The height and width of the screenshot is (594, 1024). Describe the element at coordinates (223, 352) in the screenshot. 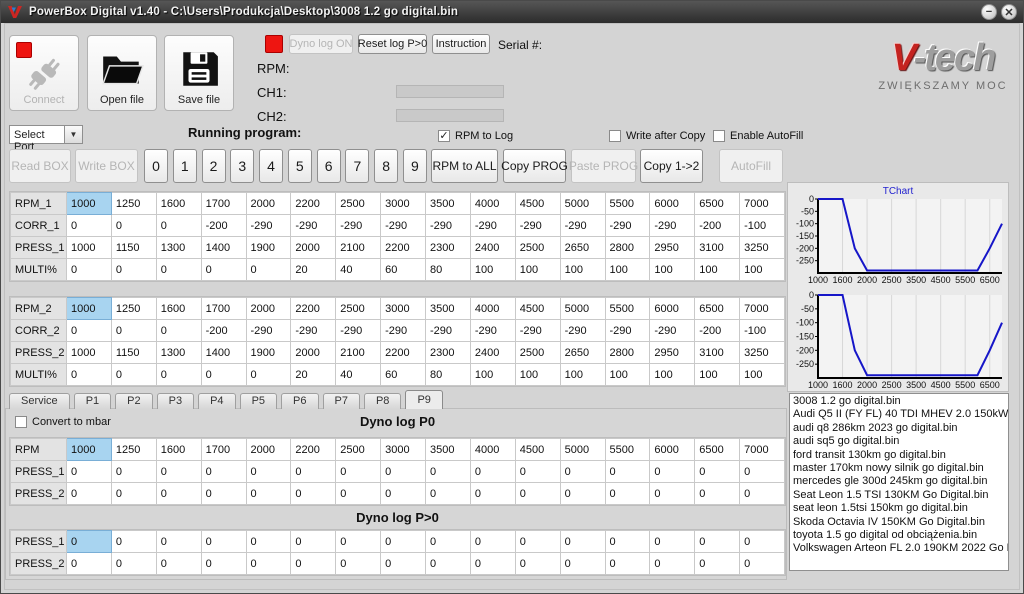

I see `table-cell: 1400` at that location.